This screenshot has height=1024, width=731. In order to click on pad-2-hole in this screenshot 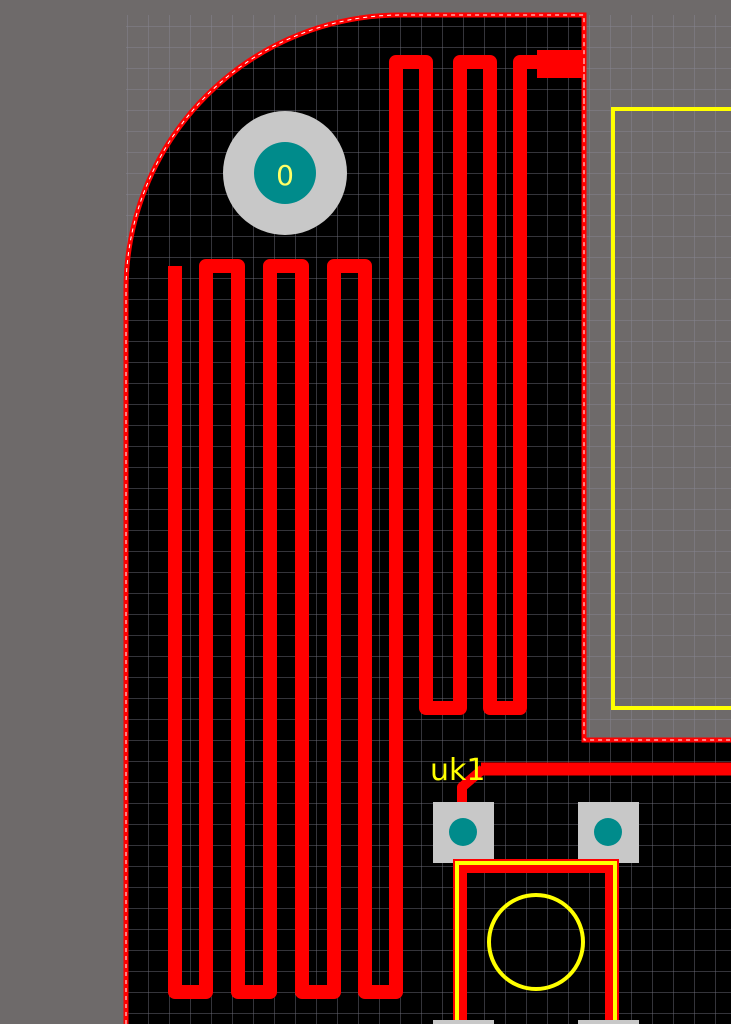, I will do `click(608, 832)`.